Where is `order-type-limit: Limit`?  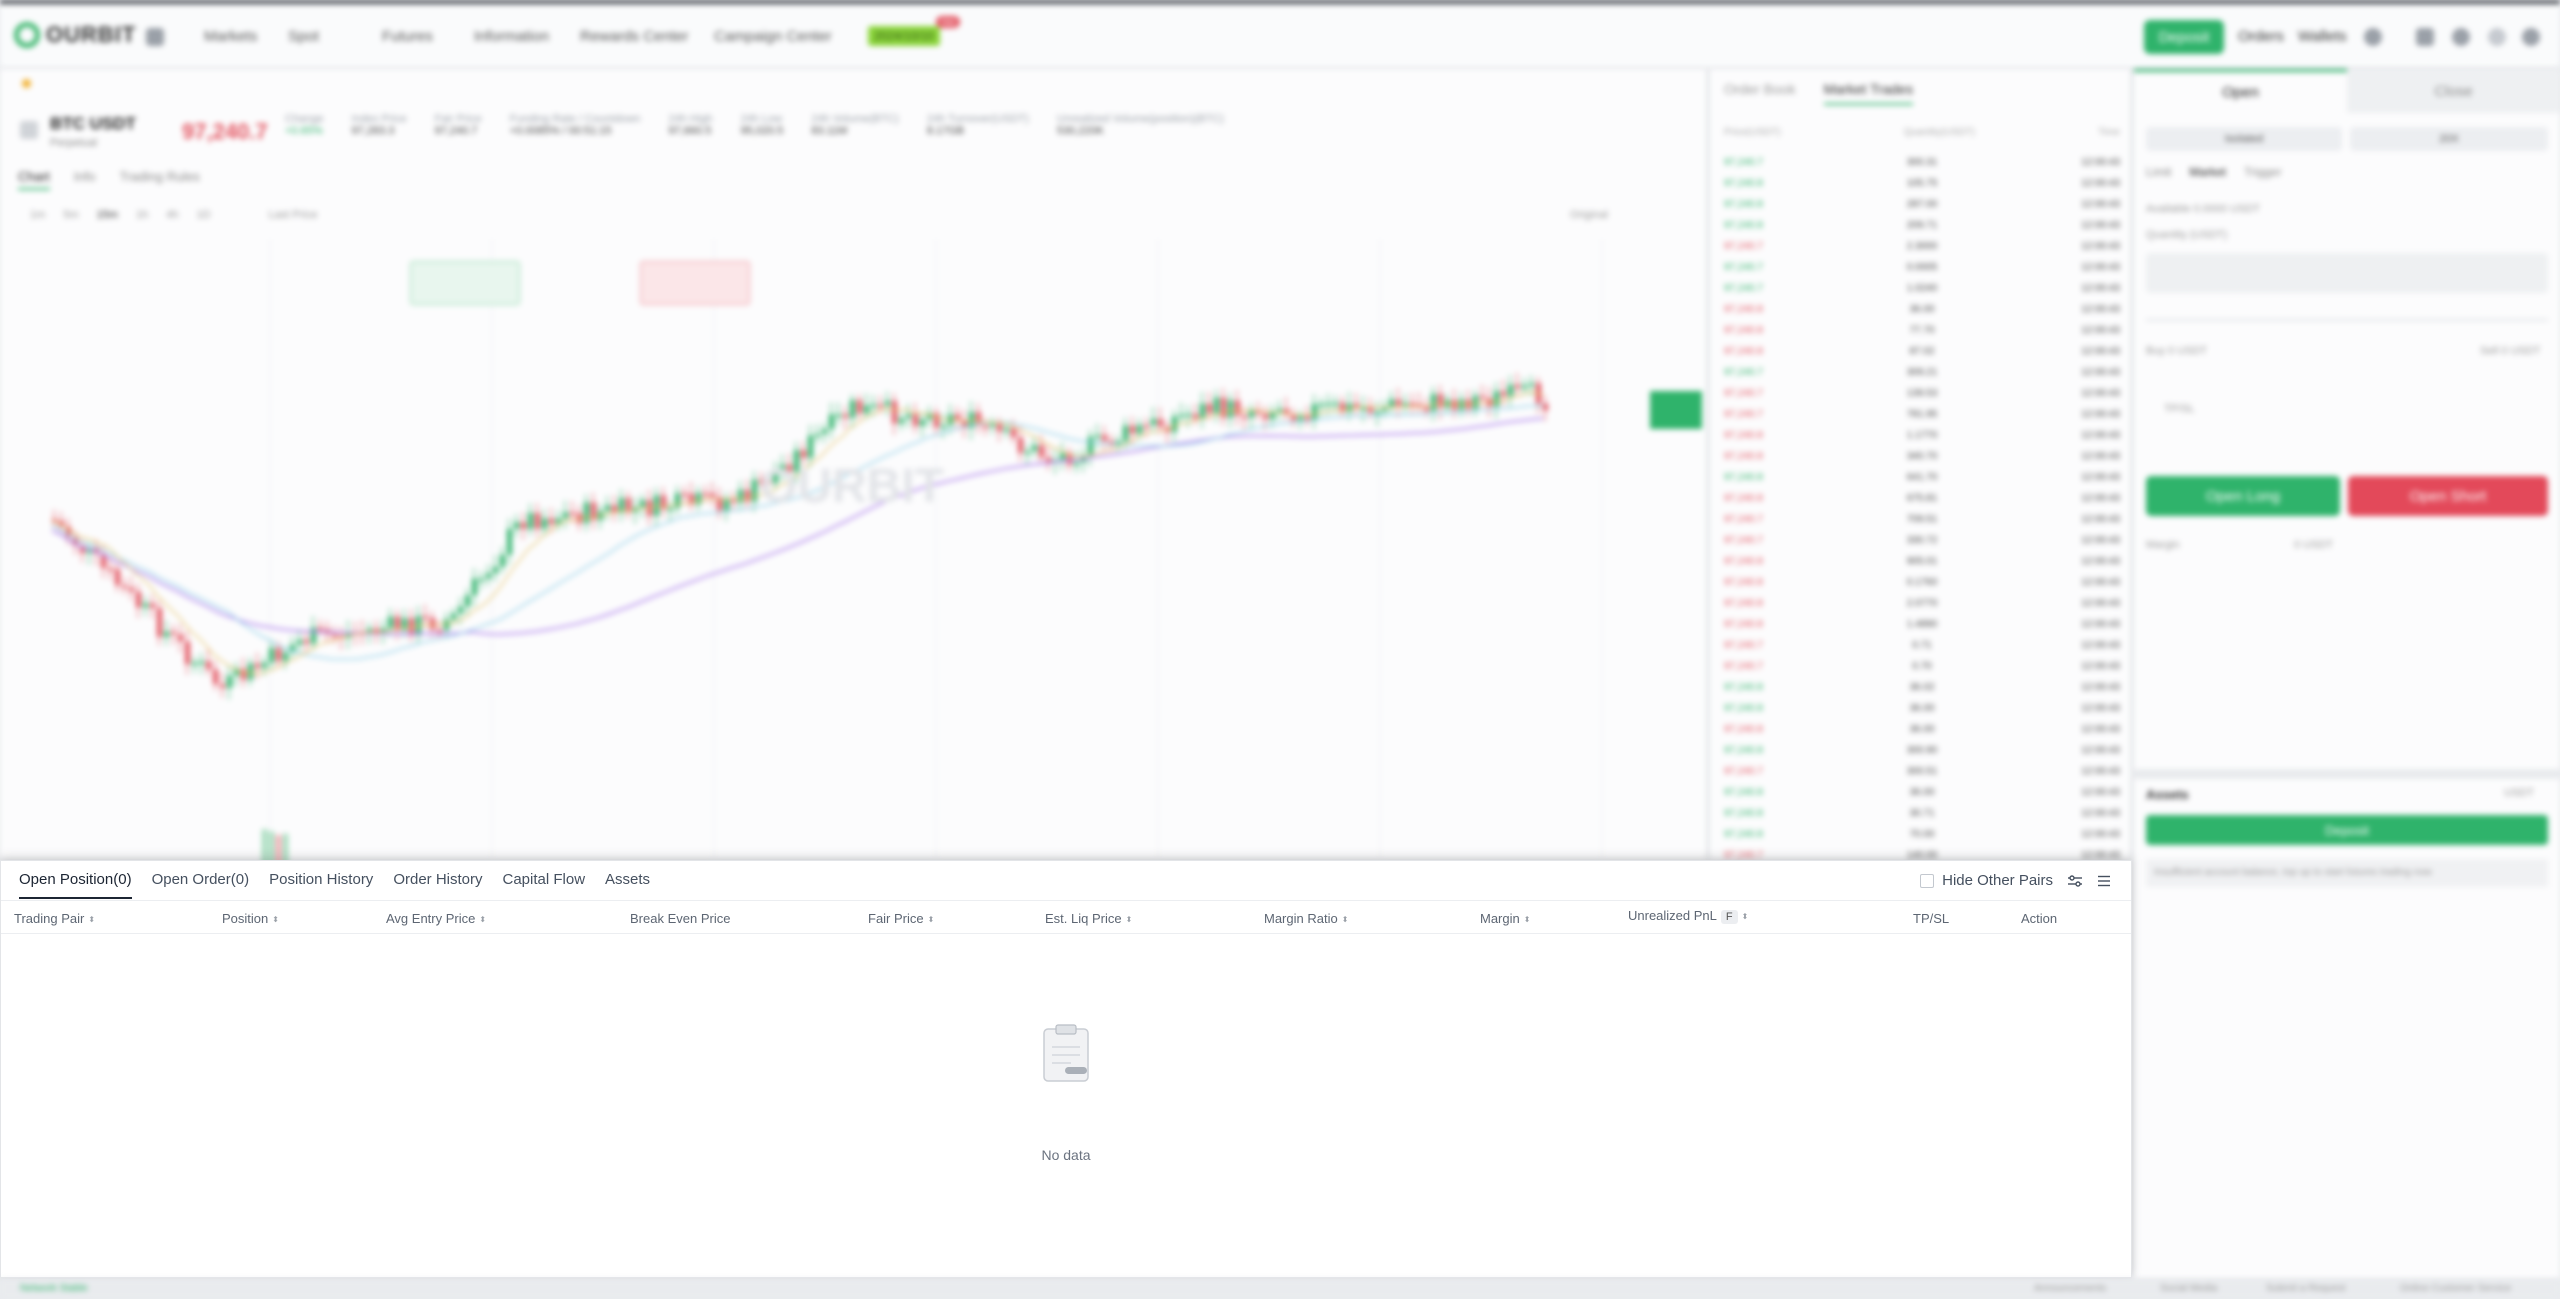 order-type-limit: Limit is located at coordinates (2158, 172).